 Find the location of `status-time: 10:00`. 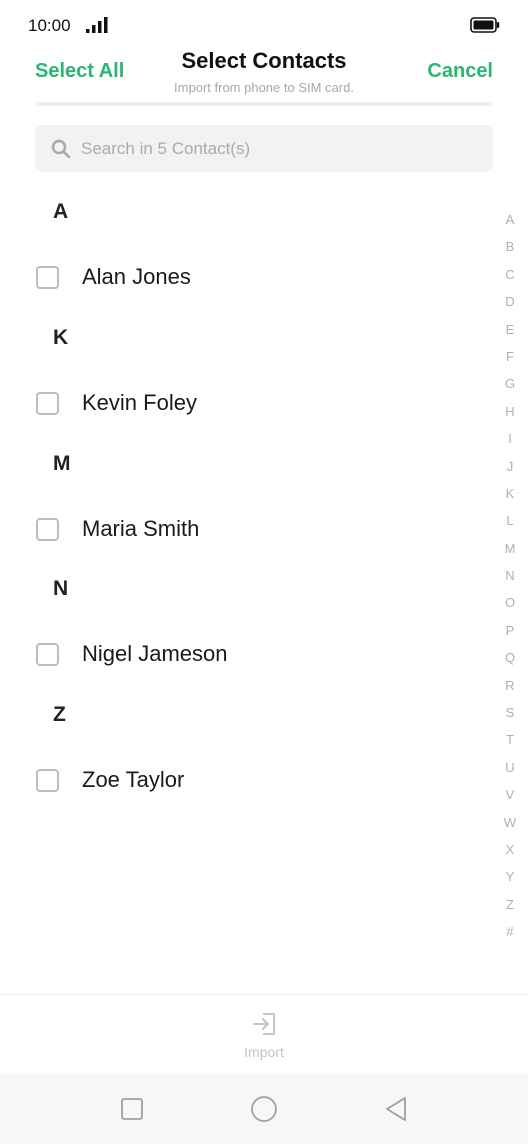

status-time: 10:00 is located at coordinates (49, 25).